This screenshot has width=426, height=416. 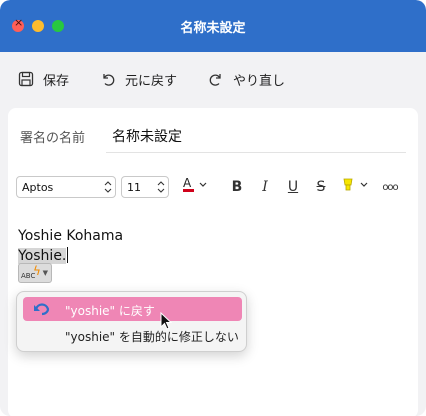 What do you see at coordinates (70, 236) in the screenshot?
I see `editor-line-name: Yoshie Kohama` at bounding box center [70, 236].